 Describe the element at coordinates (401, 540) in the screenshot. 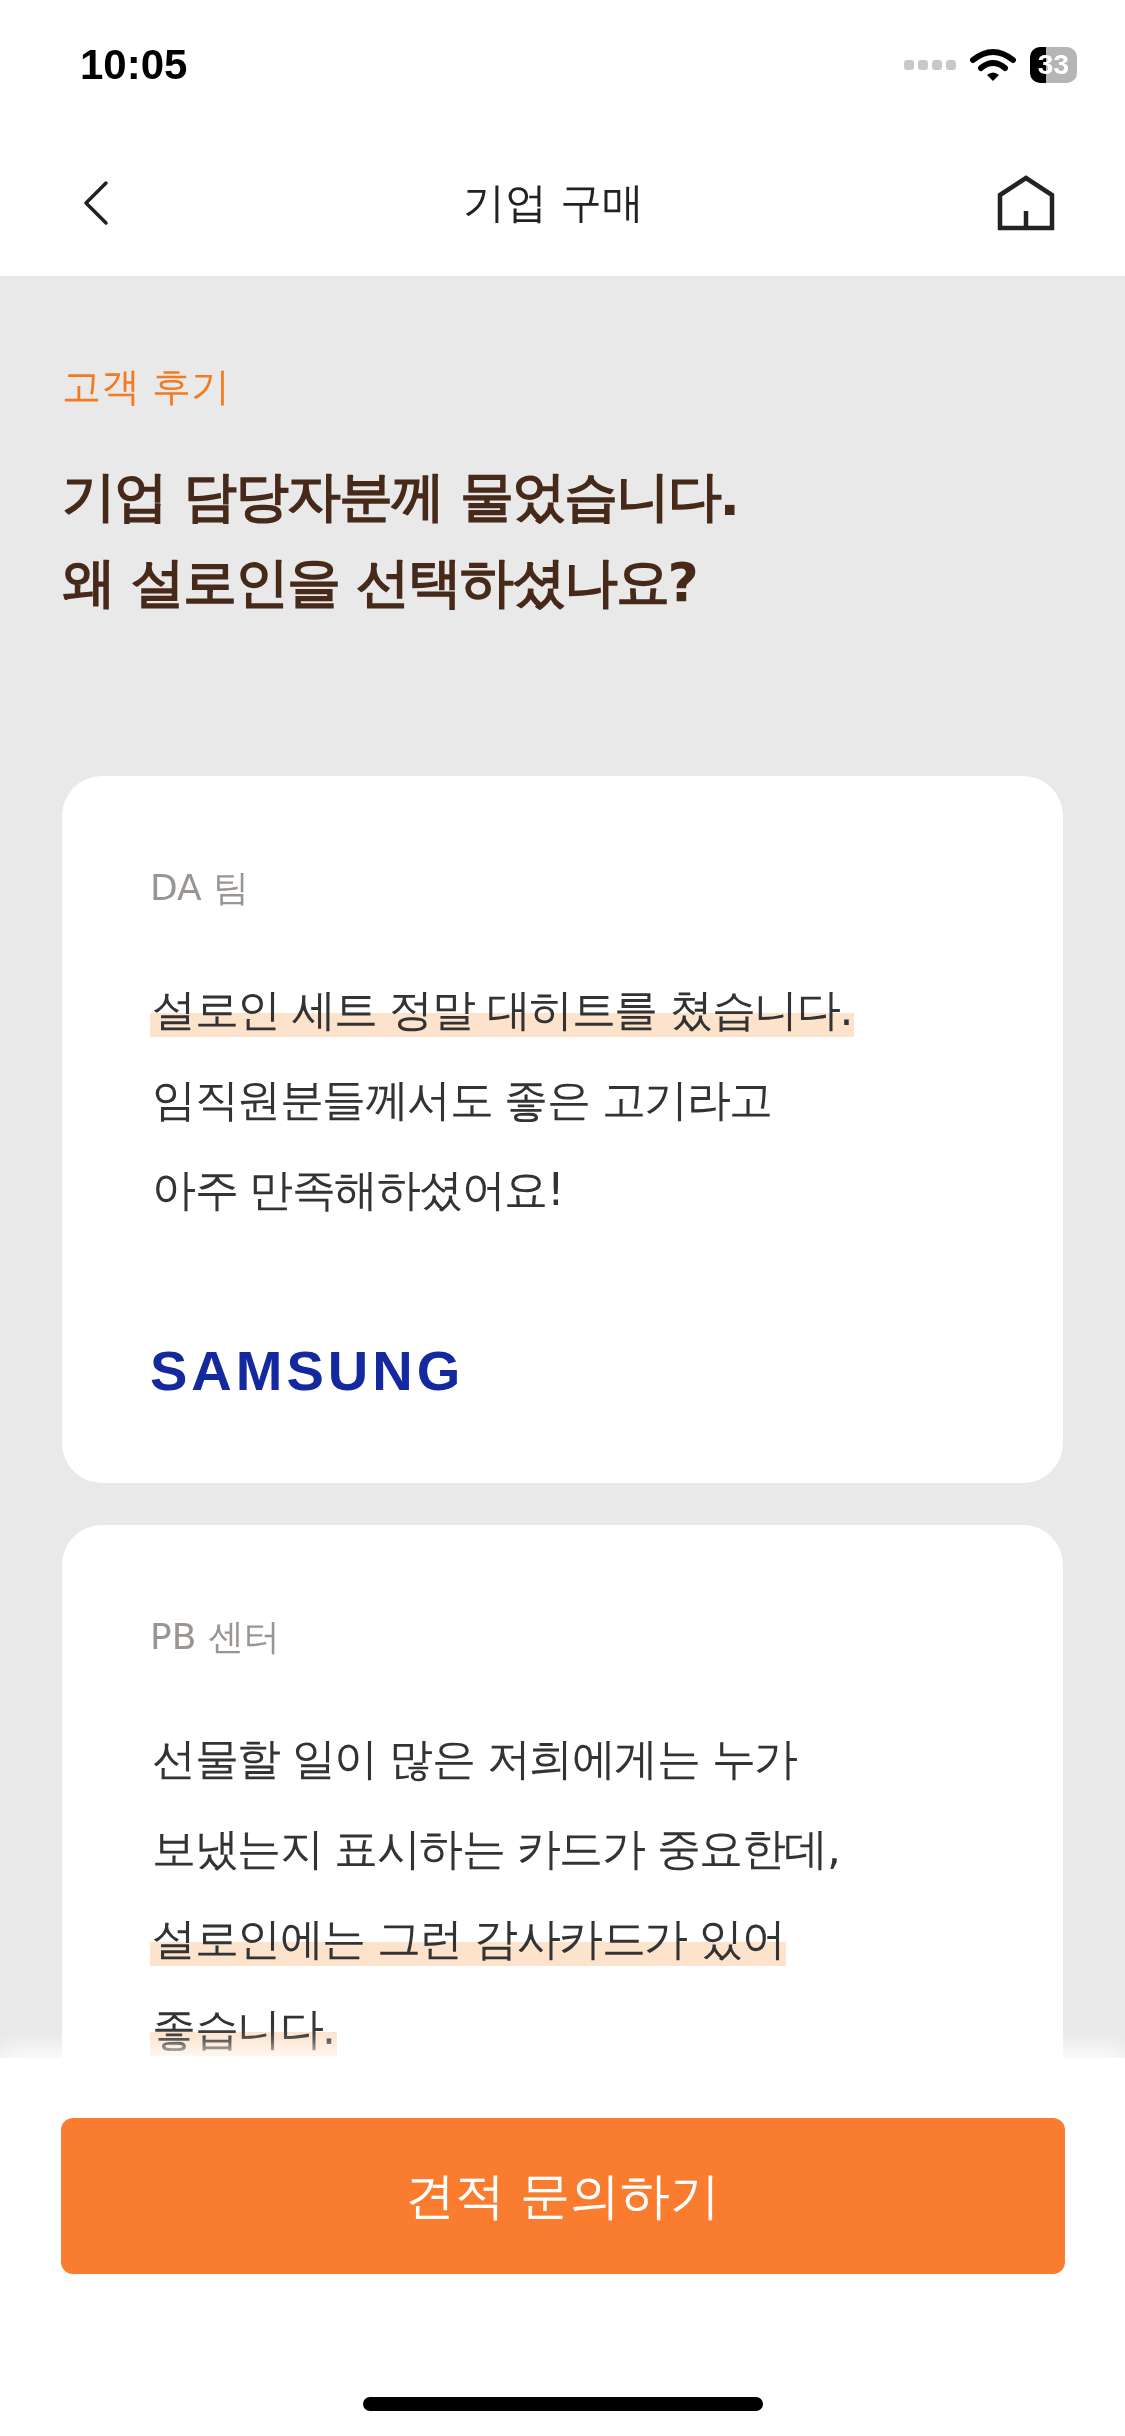

I see `section-headline: 기업 담당자분께 물었습니다. 왜 설로인을 선택하셨나요?` at that location.